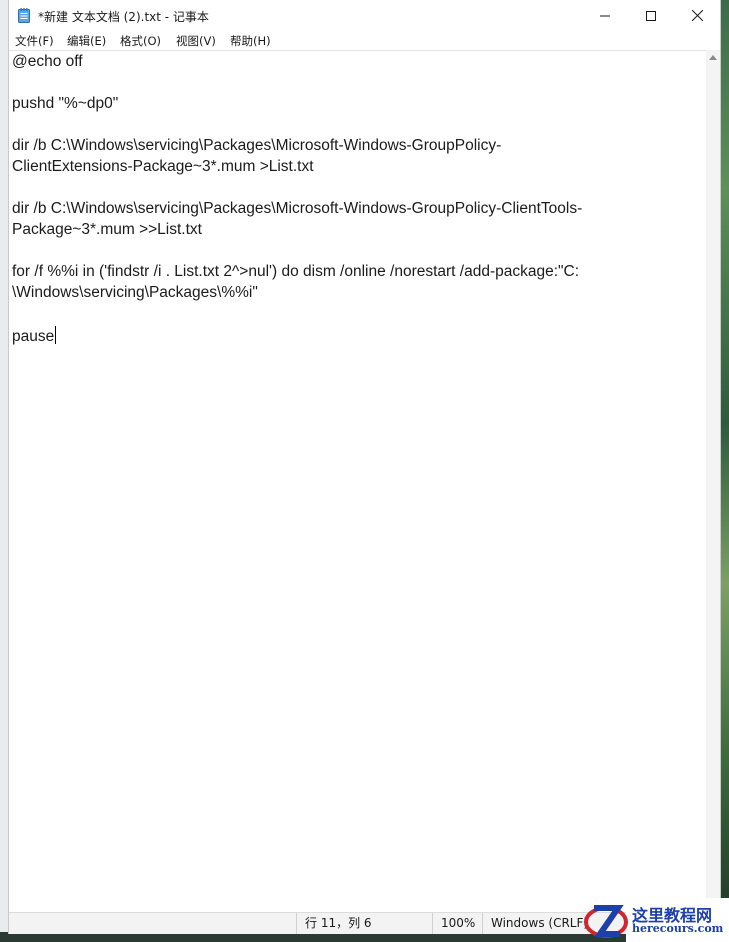 Image resolution: width=729 pixels, height=942 pixels. I want to click on minimize-button, so click(605, 15).